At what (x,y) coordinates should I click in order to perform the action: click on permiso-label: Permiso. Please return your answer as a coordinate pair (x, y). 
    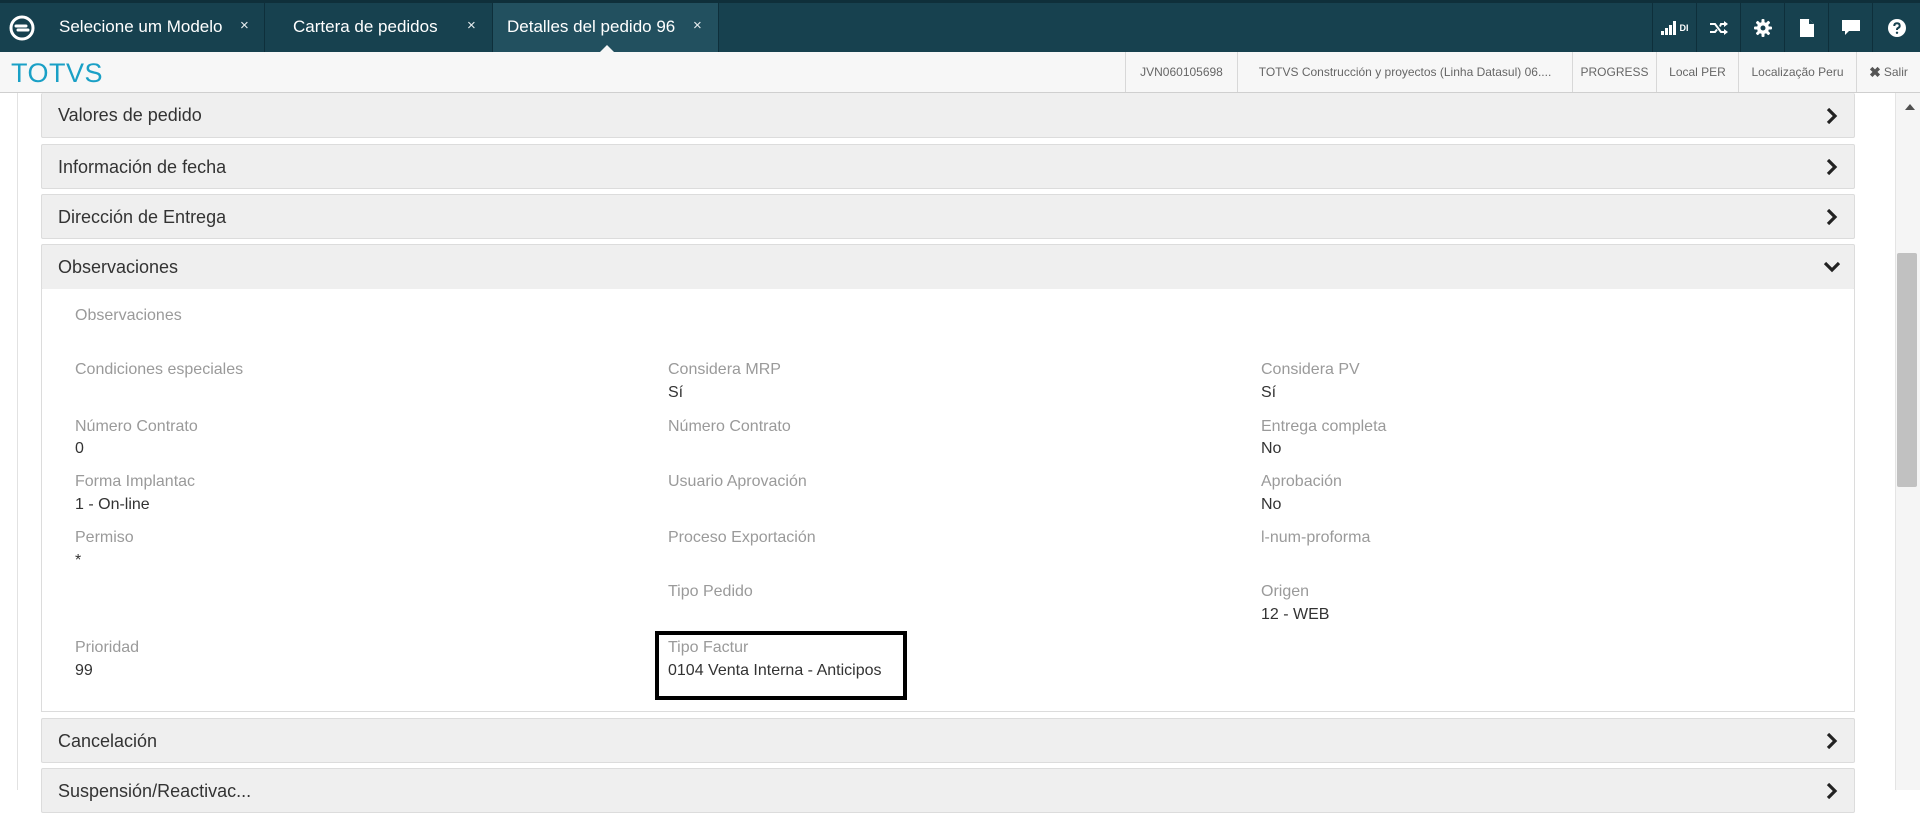
    Looking at the image, I should click on (104, 537).